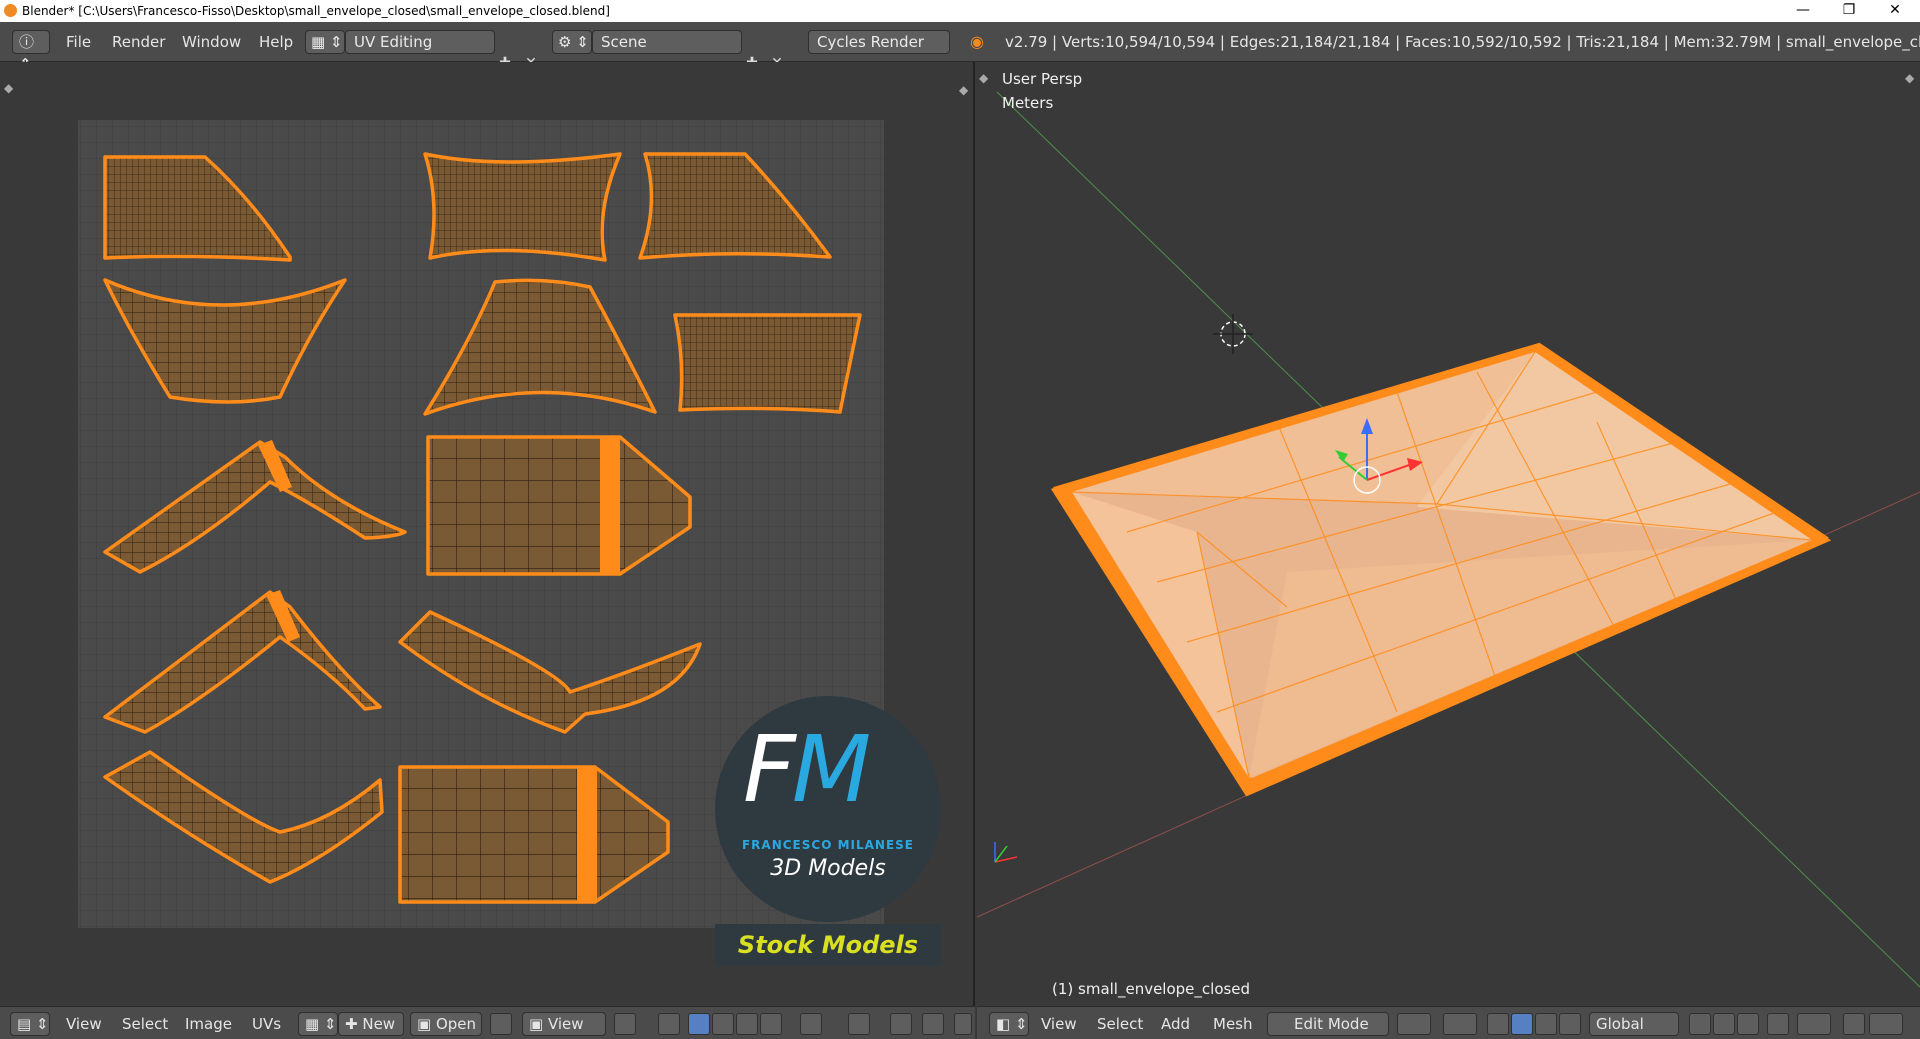  Describe the element at coordinates (811, 1024) in the screenshot. I see `sticky-mode-icon` at that location.